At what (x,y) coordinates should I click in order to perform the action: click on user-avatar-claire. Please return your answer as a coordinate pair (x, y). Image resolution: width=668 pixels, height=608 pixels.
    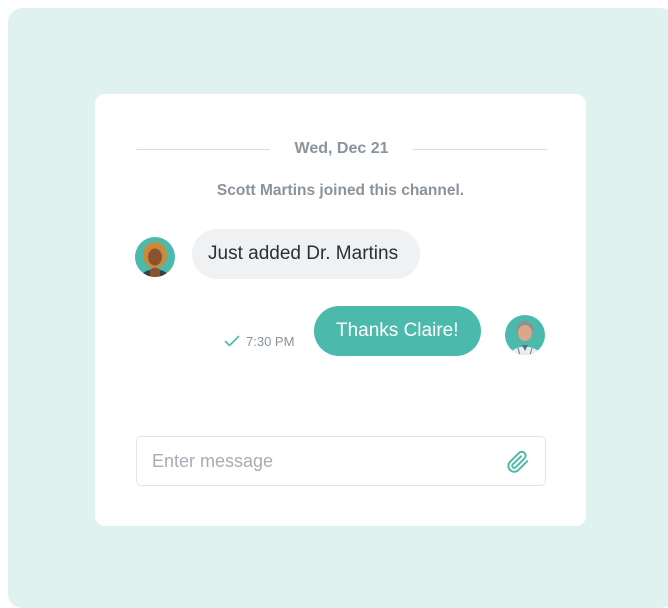
    Looking at the image, I should click on (155, 257).